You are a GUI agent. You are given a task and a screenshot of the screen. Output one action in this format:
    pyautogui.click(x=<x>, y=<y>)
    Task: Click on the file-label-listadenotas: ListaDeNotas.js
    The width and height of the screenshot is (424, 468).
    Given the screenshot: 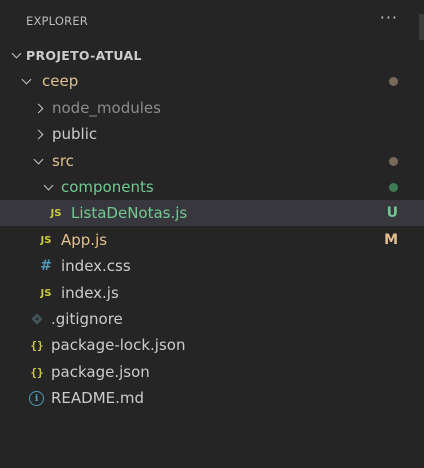 What is the action you would take?
    pyautogui.click(x=129, y=213)
    